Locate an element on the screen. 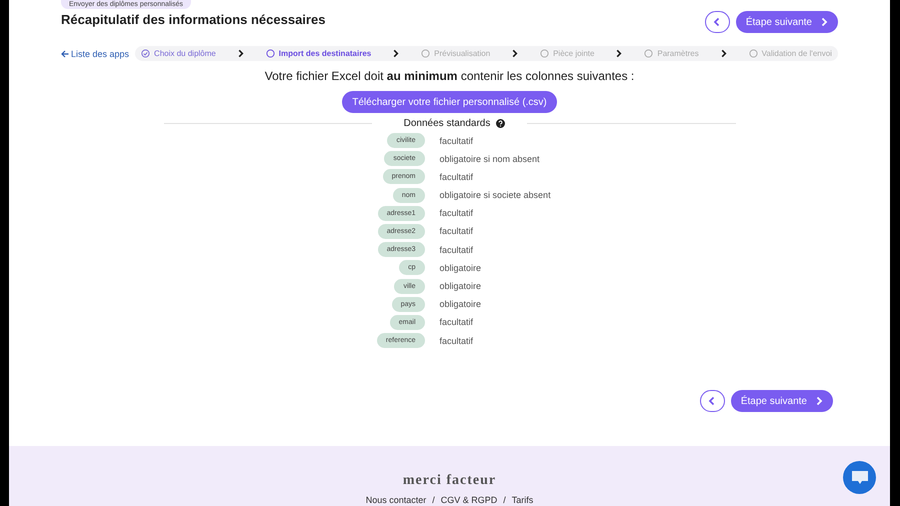  chat-bubble-icon is located at coordinates (859, 478).